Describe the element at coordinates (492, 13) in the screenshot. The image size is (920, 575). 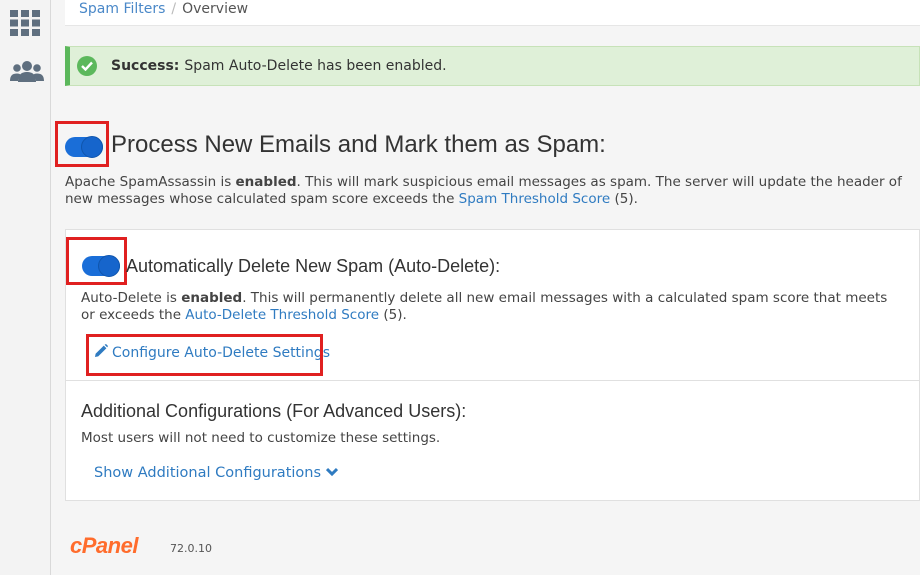
I see `breadcrumb: Spam Filters / Overview` at that location.